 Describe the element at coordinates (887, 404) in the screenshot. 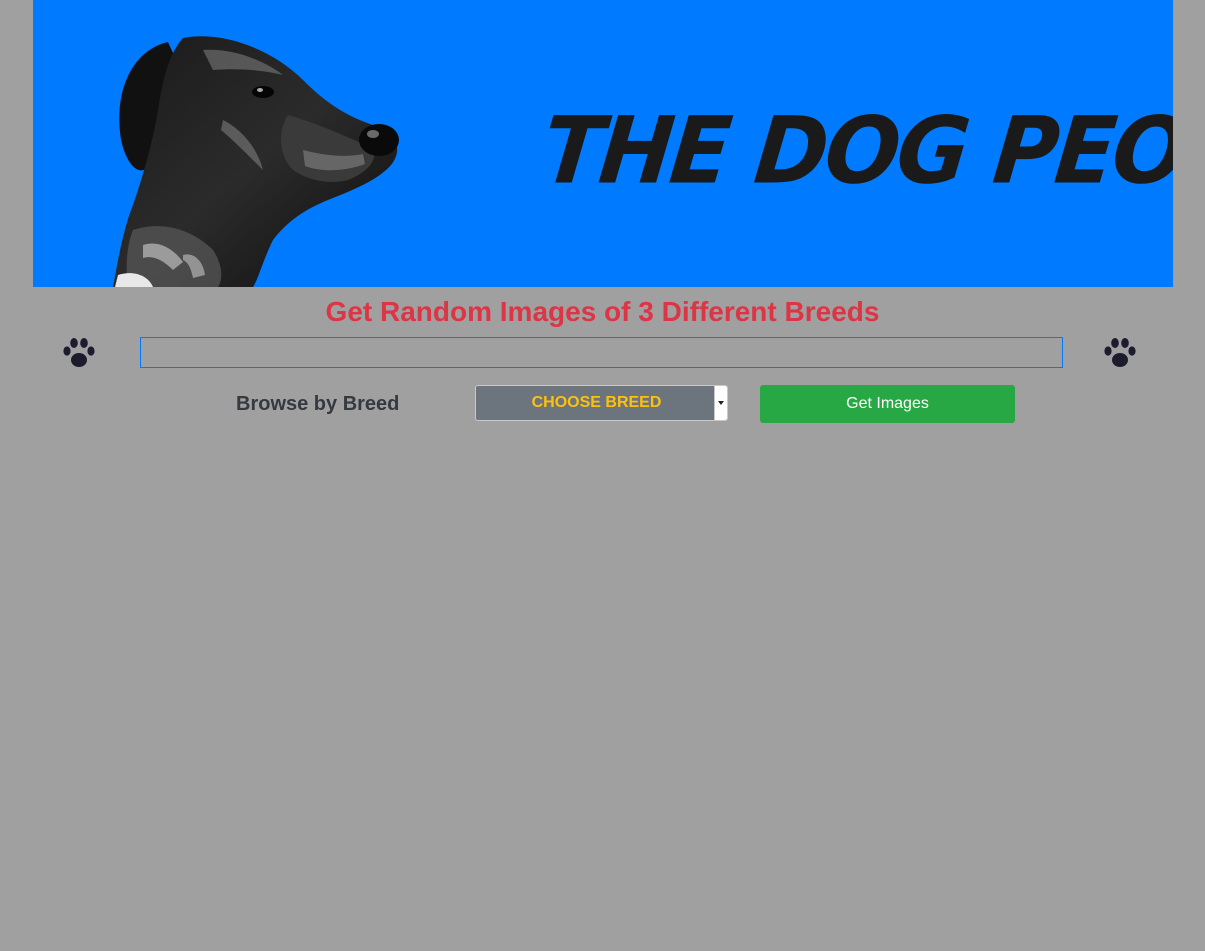

I see `get-images-button: Get Images` at that location.